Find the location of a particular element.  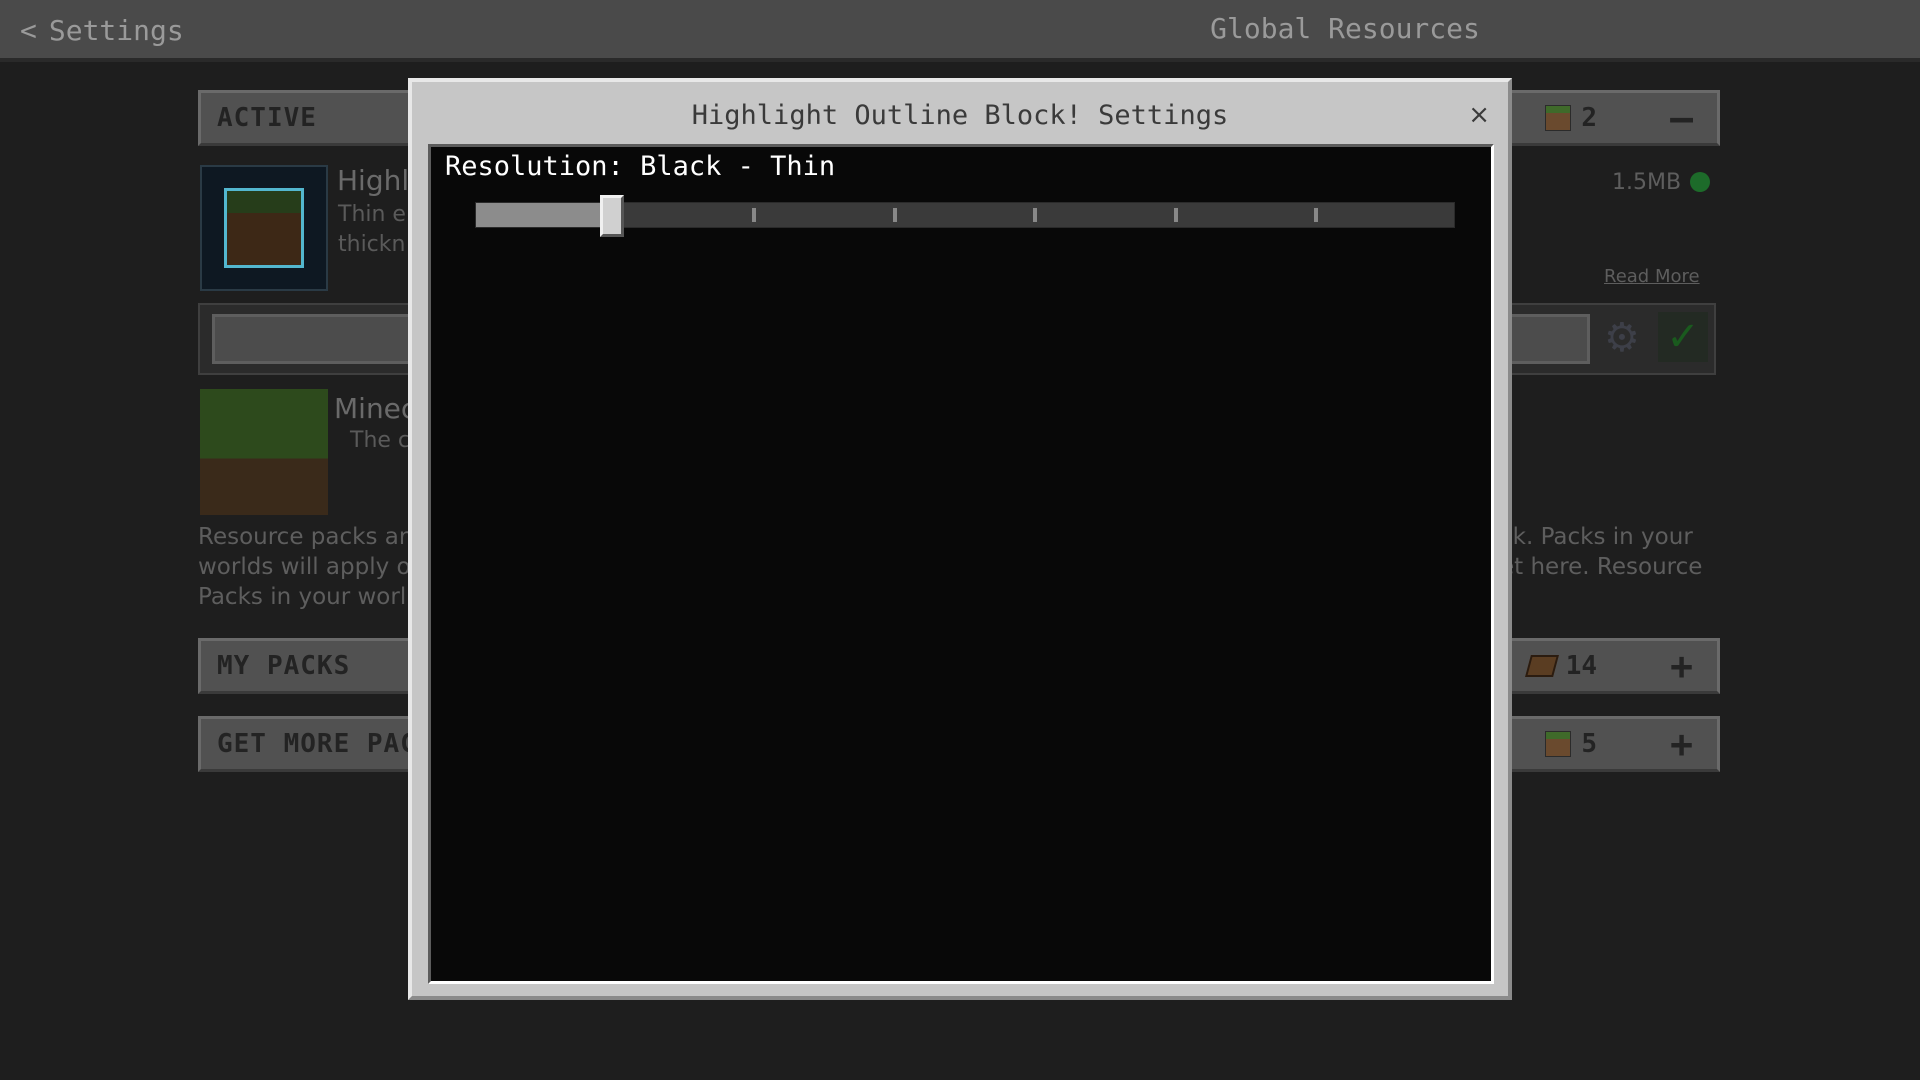

section-label: MY PACKS is located at coordinates (284, 666).